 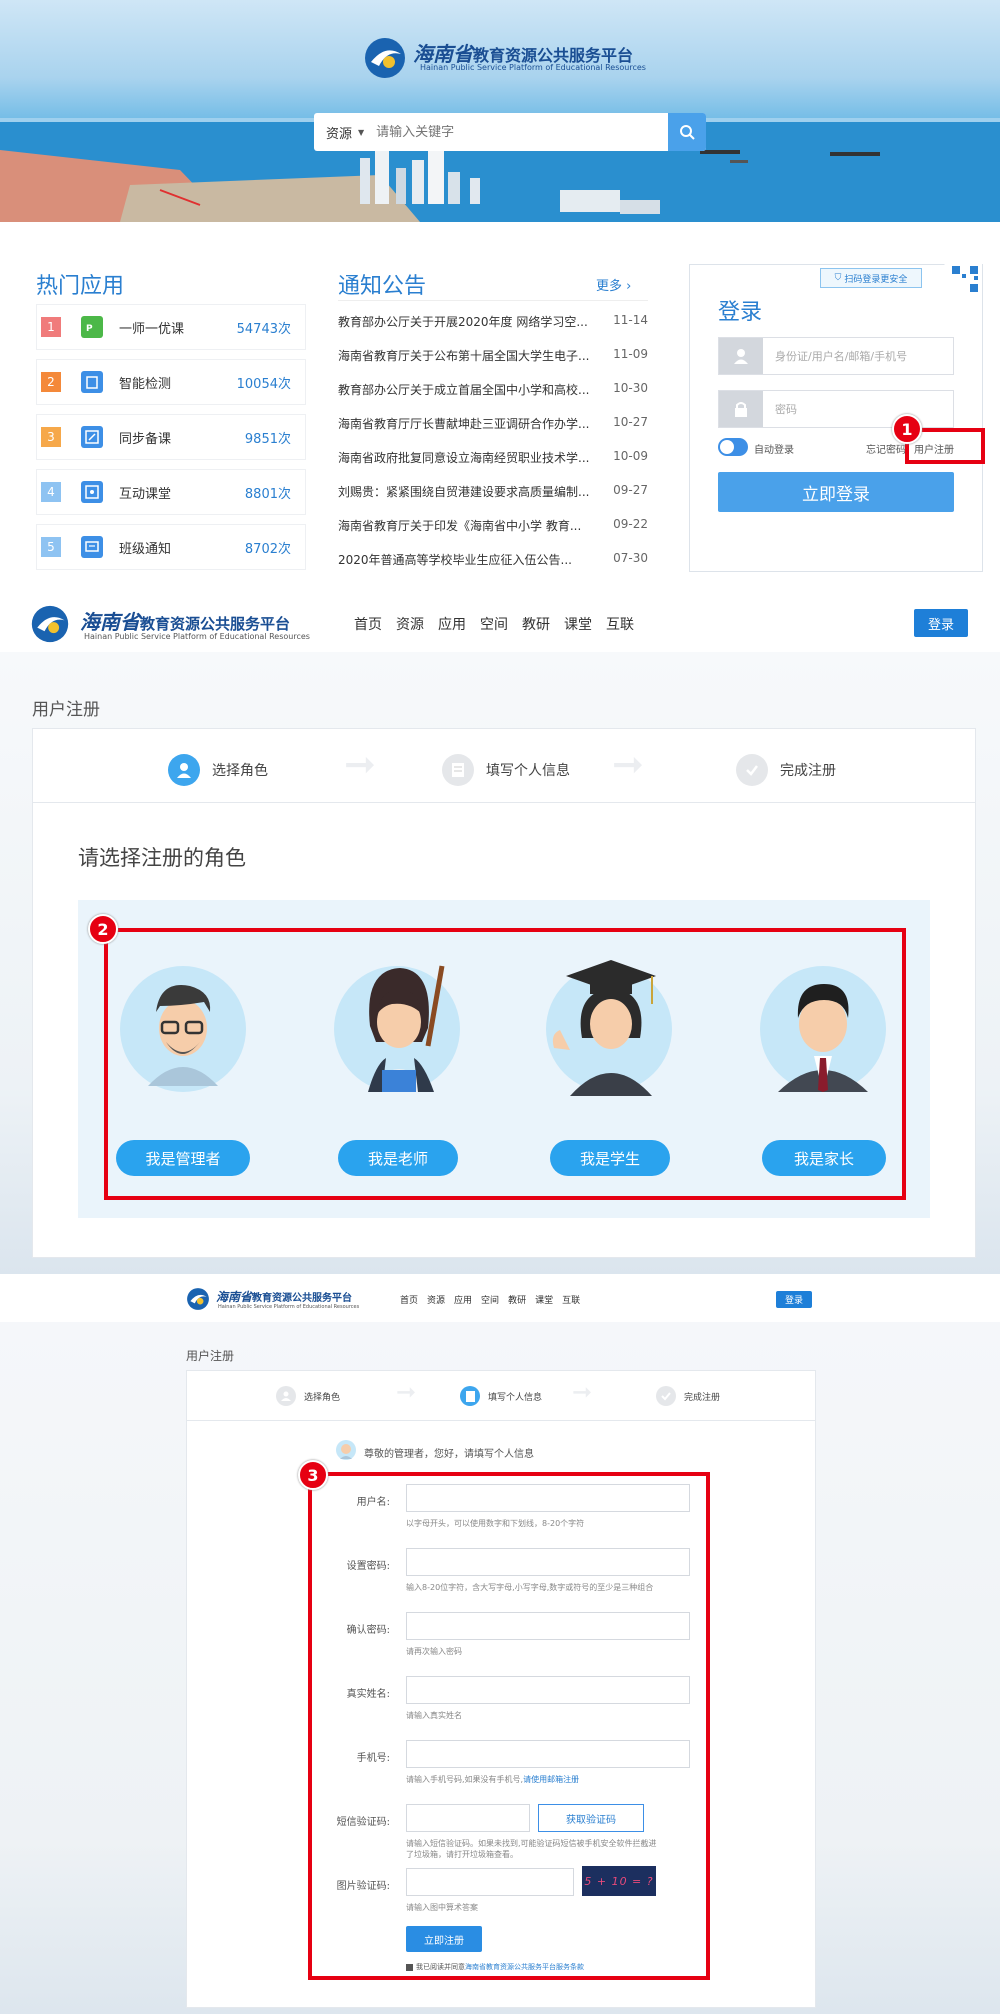 I want to click on main-nav: 首页 资源 应用 空间 教研 课堂 互联, so click(x=494, y=624).